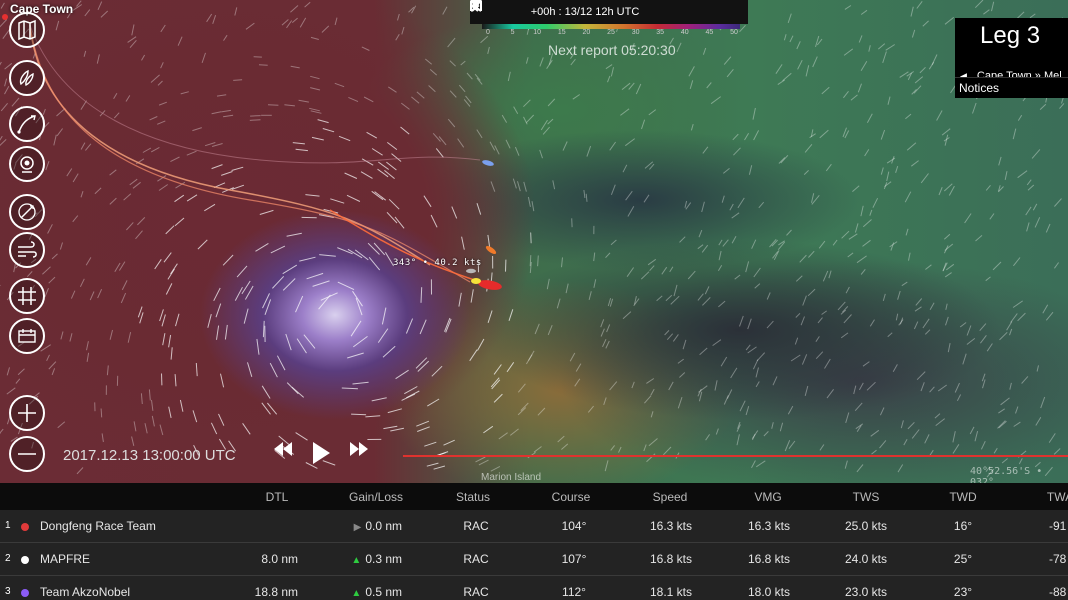 The height and width of the screenshot is (600, 1068). What do you see at coordinates (511, 477) in the screenshot?
I see `island-label: Marion Island` at bounding box center [511, 477].